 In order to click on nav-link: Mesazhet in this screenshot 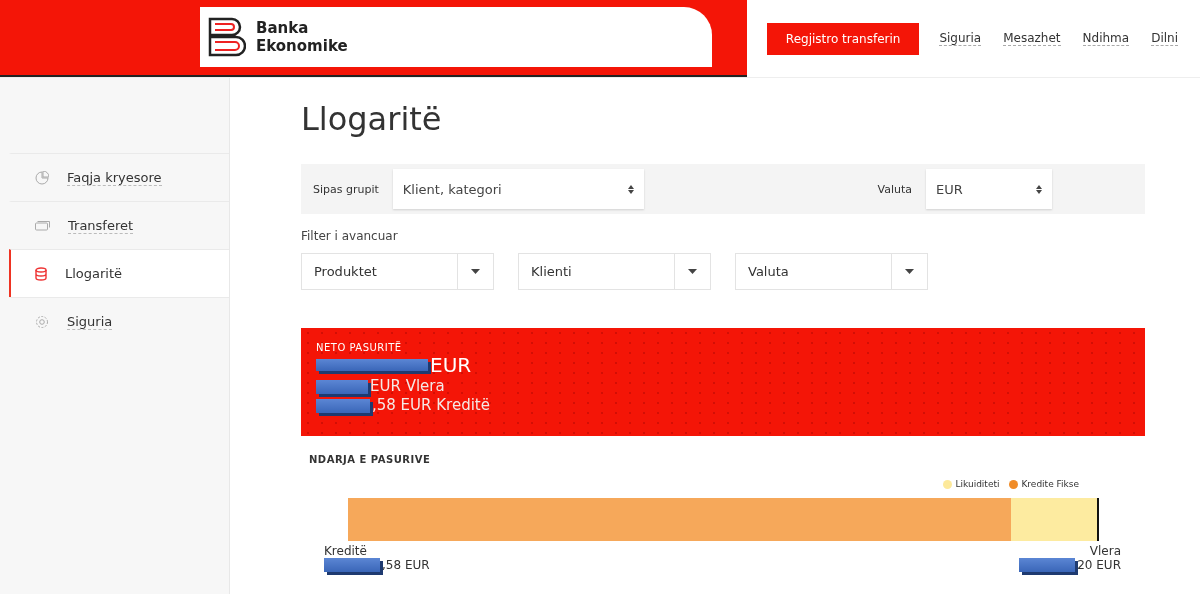, I will do `click(1032, 38)`.